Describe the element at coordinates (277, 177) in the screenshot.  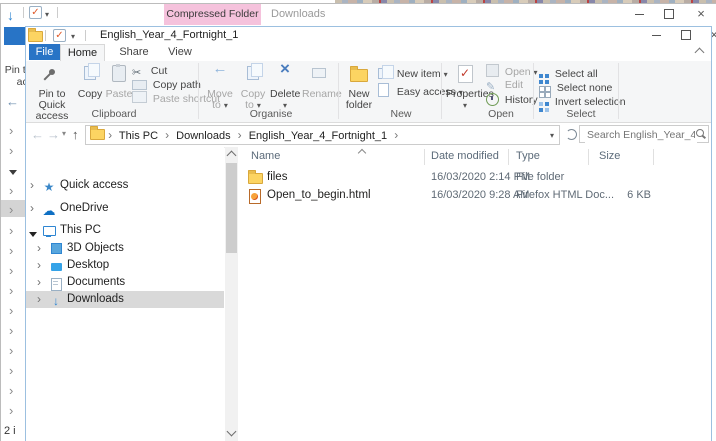
I see `file-name: files` at that location.